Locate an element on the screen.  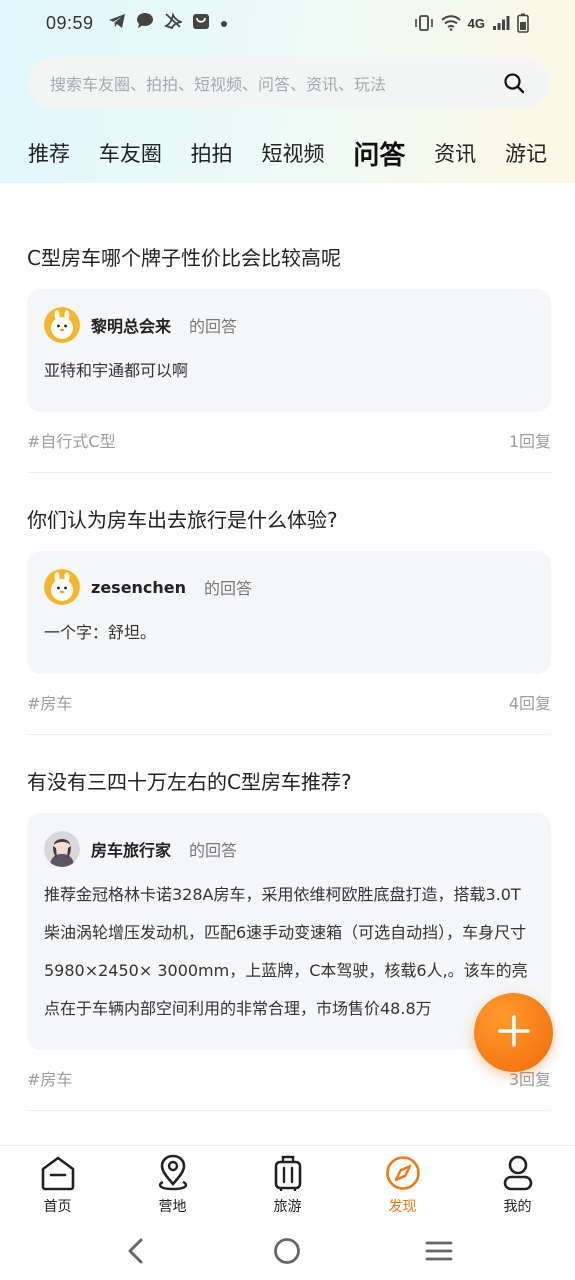
menu-icon is located at coordinates (439, 1251).